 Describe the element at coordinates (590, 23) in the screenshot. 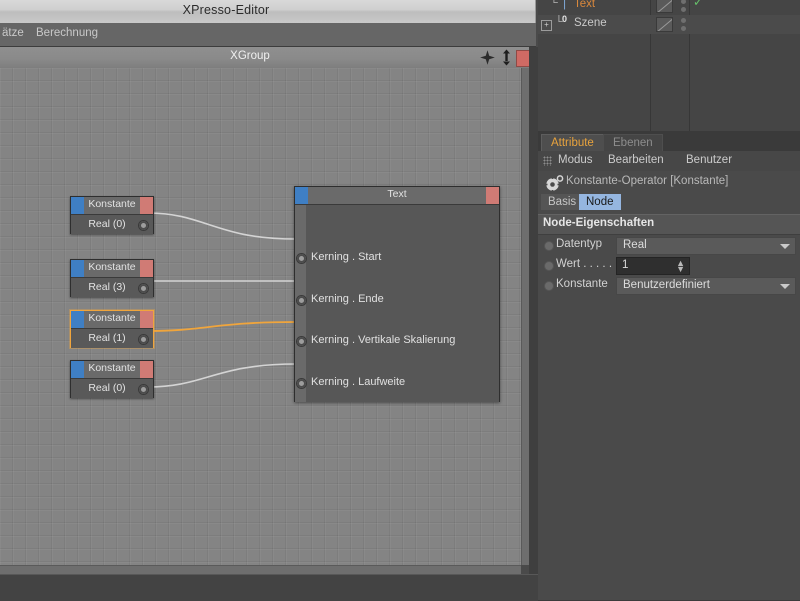

I see `object-name-label: Szene` at that location.